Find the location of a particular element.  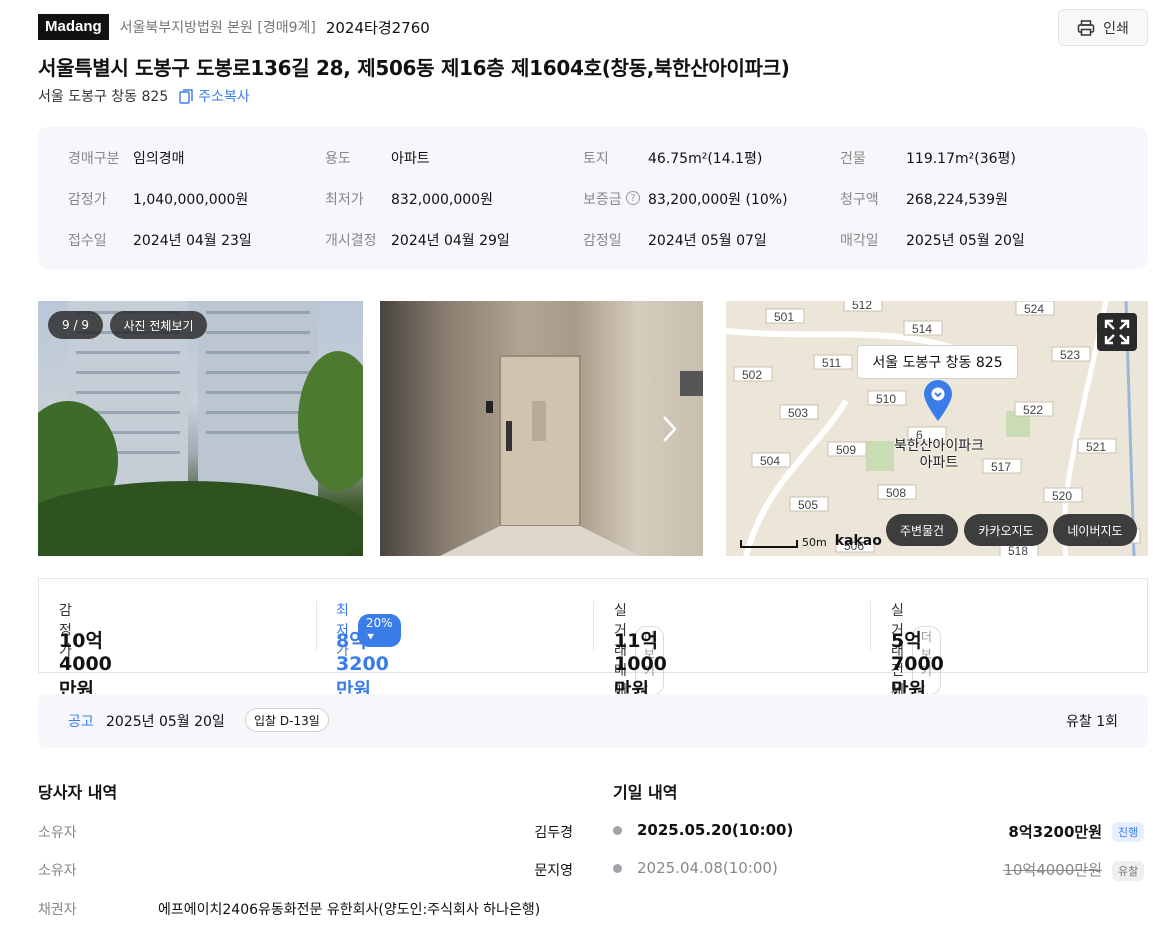

map-scale: 50m kakao is located at coordinates (811, 541).